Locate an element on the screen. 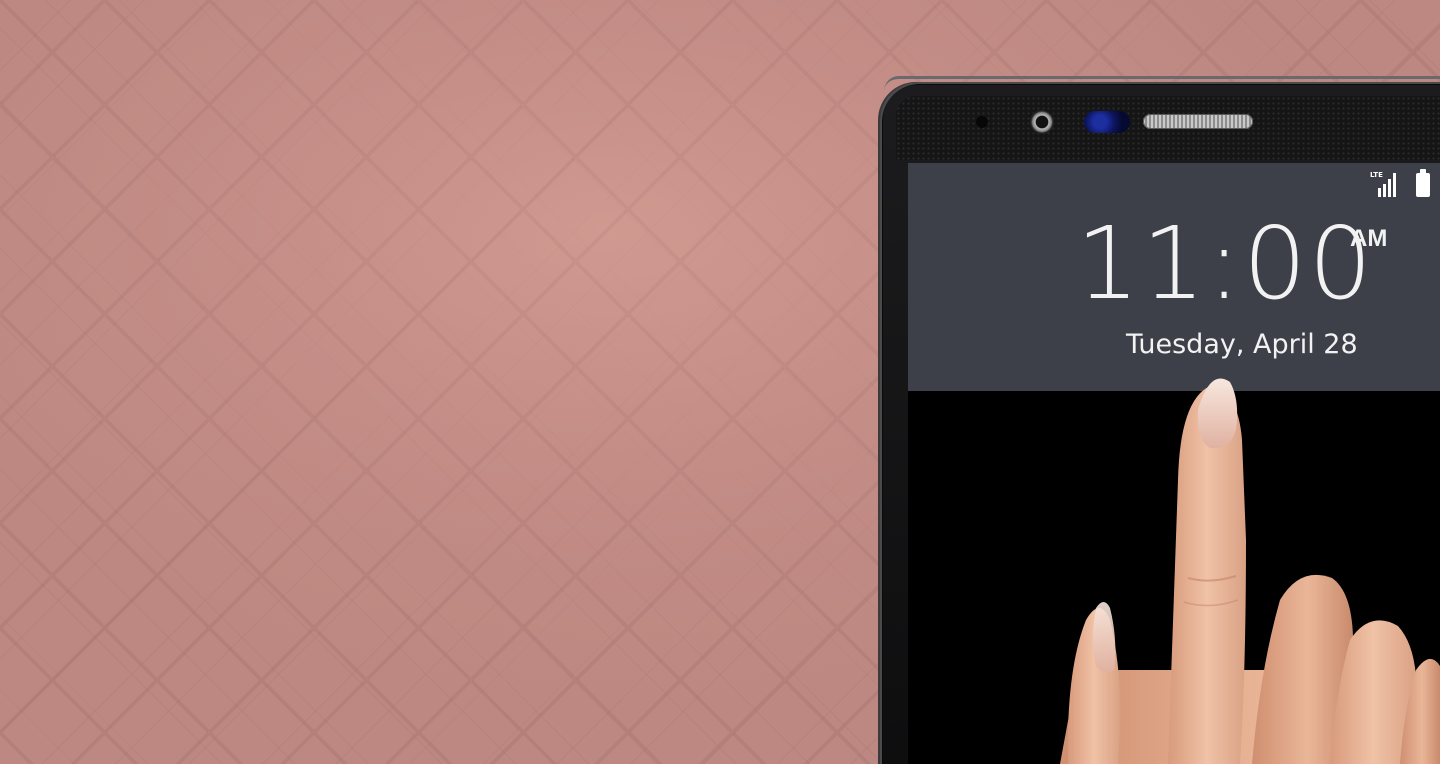 The width and height of the screenshot is (1440, 764). network-type-label: LTE is located at coordinates (1376, 175).